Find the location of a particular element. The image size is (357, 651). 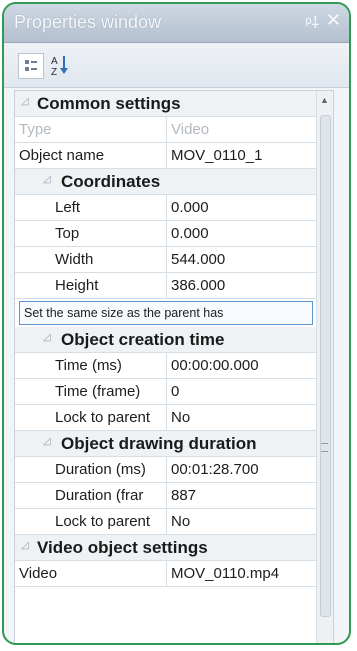

property-row-top: Top 0.000 is located at coordinates (174, 234).